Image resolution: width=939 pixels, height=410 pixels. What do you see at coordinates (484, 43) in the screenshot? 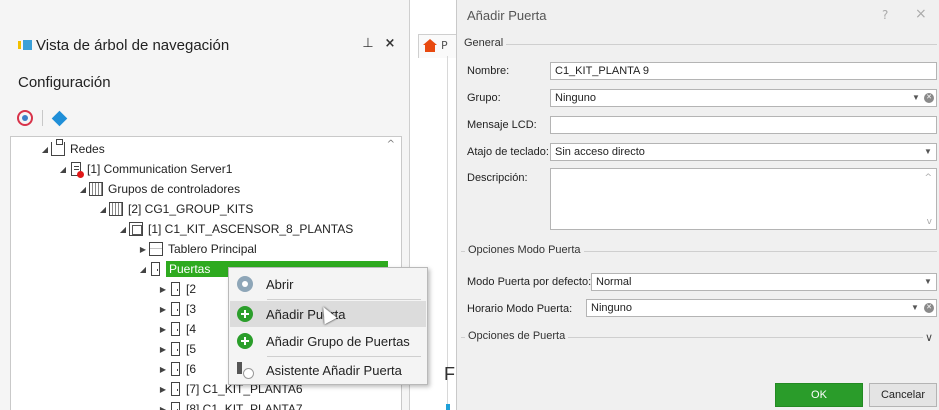
I see `section-general-title: General` at bounding box center [484, 43].